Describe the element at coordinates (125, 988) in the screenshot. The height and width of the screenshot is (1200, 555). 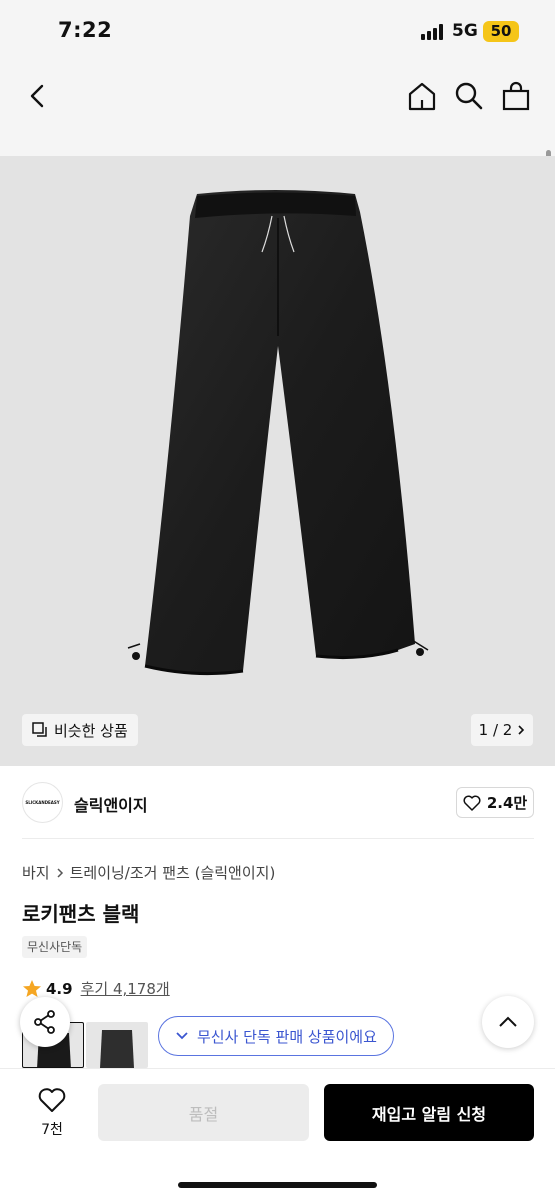
I see `reviews-link: 후기 4,178개` at that location.